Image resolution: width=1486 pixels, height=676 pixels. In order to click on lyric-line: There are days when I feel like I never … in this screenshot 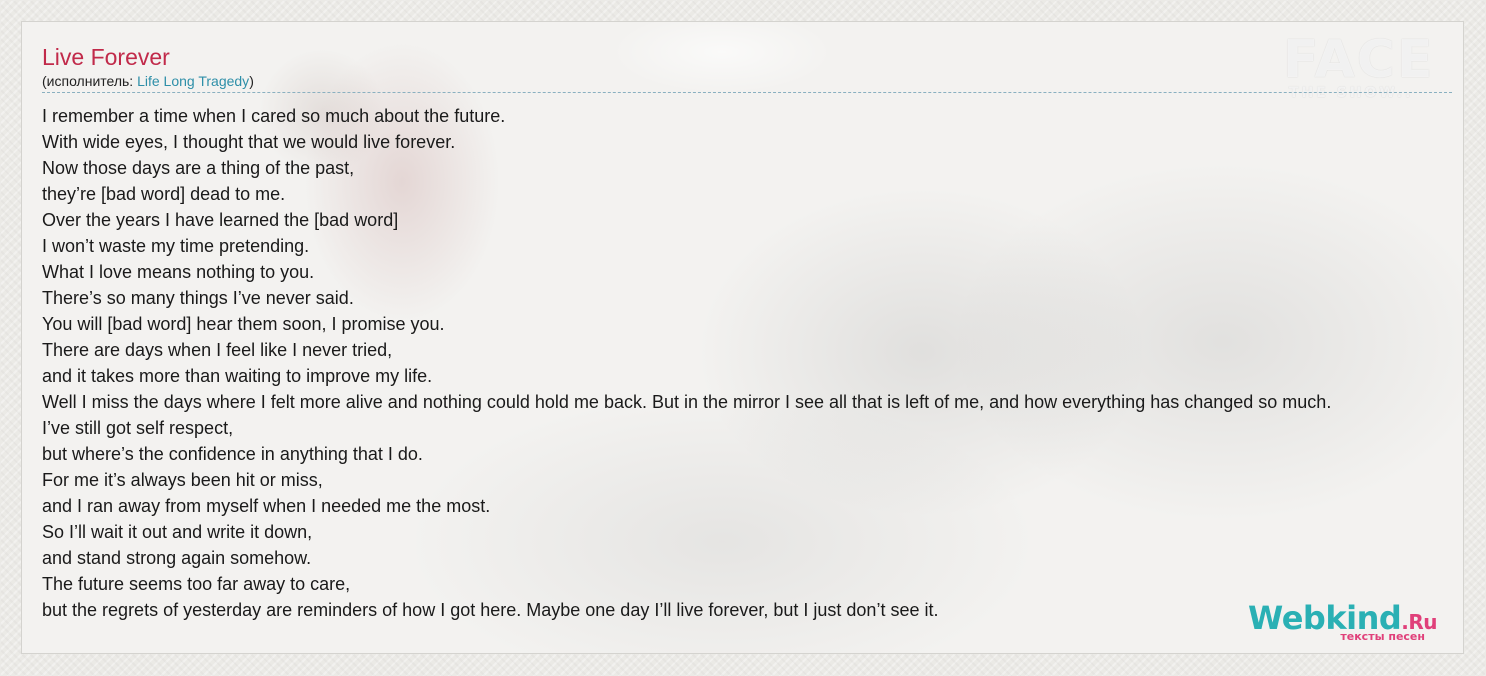, I will do `click(217, 350)`.